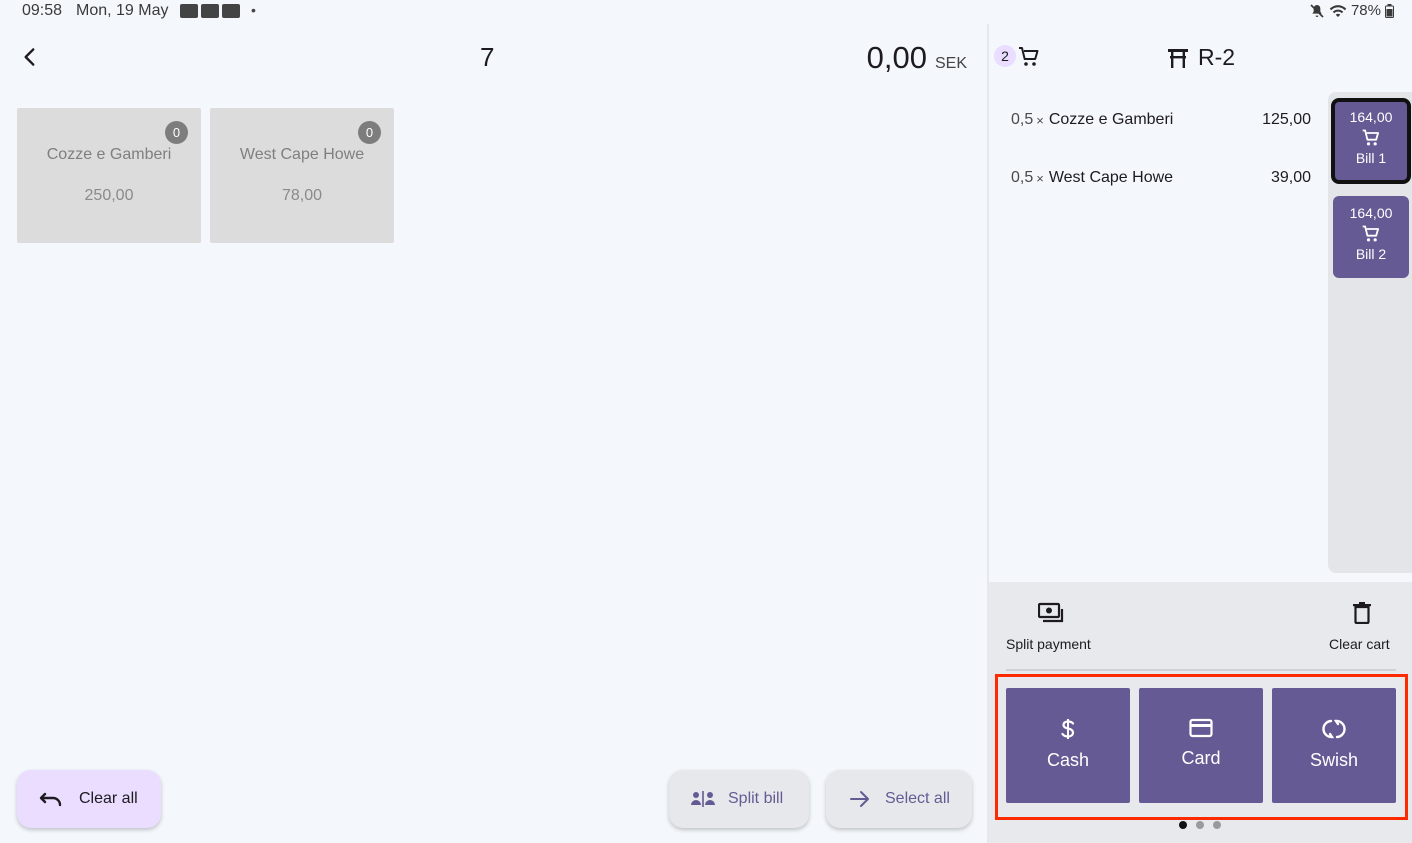  I want to click on battery-icon, so click(1389, 10).